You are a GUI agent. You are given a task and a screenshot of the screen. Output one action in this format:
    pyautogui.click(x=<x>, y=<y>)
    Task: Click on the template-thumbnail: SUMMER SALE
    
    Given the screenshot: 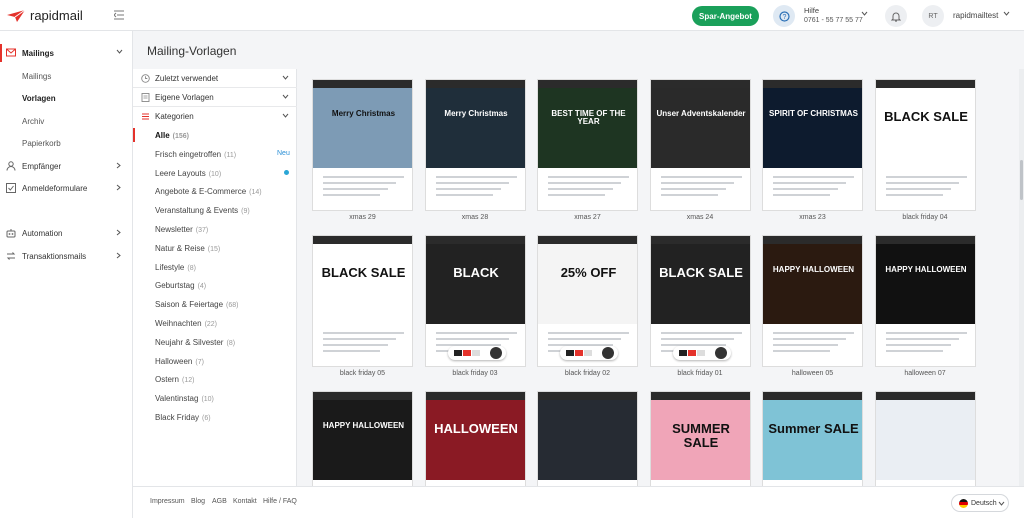 What is the action you would take?
    pyautogui.click(x=700, y=438)
    